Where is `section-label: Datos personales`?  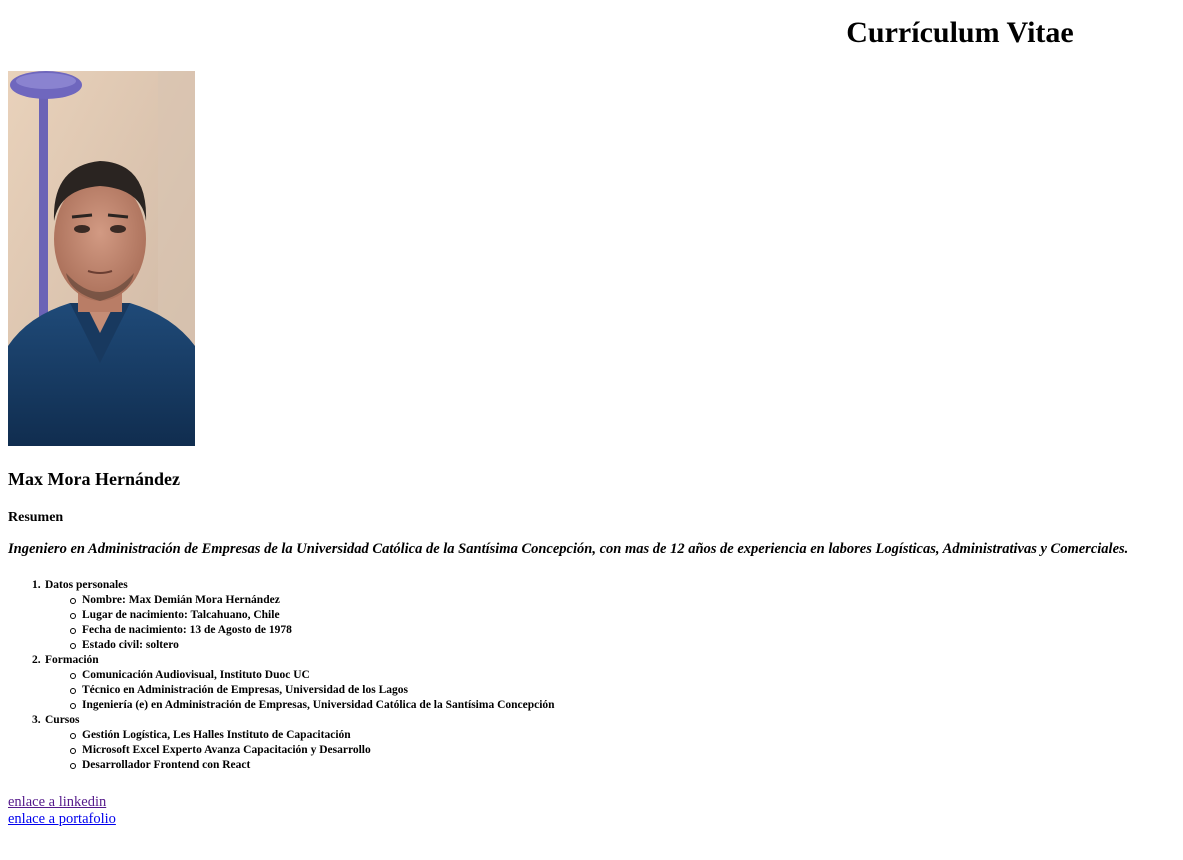 section-label: Datos personales is located at coordinates (86, 585).